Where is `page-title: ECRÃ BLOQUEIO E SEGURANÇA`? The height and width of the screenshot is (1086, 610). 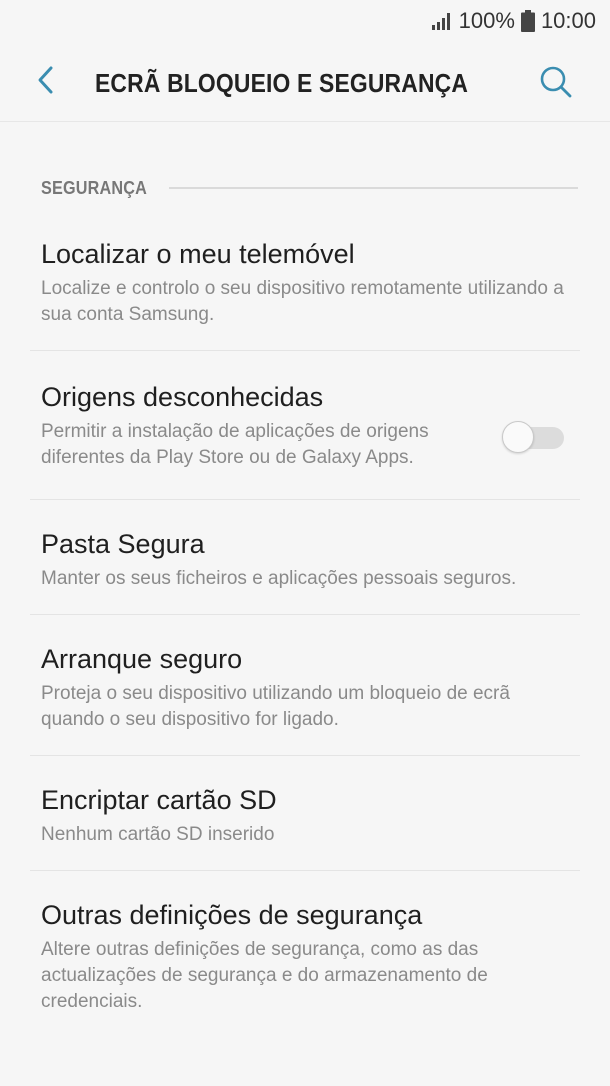 page-title: ECRÃ BLOQUEIO E SEGURANÇA is located at coordinates (282, 83).